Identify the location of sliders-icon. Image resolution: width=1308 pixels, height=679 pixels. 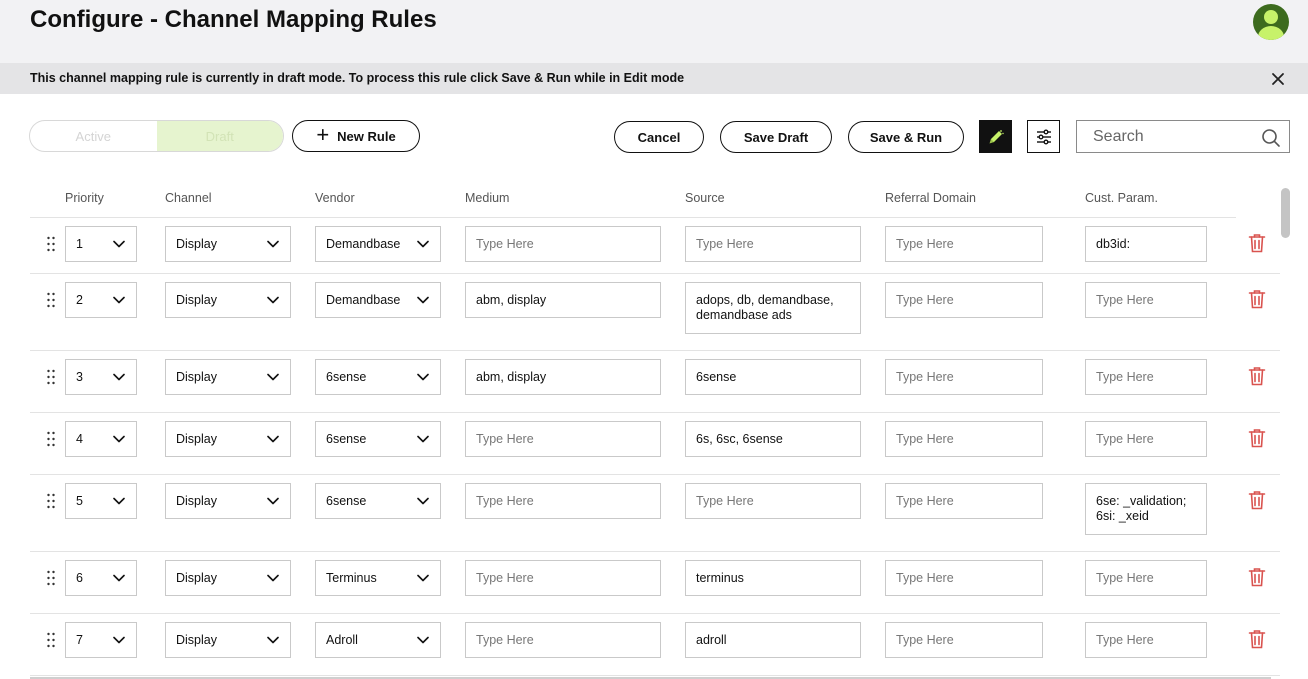
(1043, 136).